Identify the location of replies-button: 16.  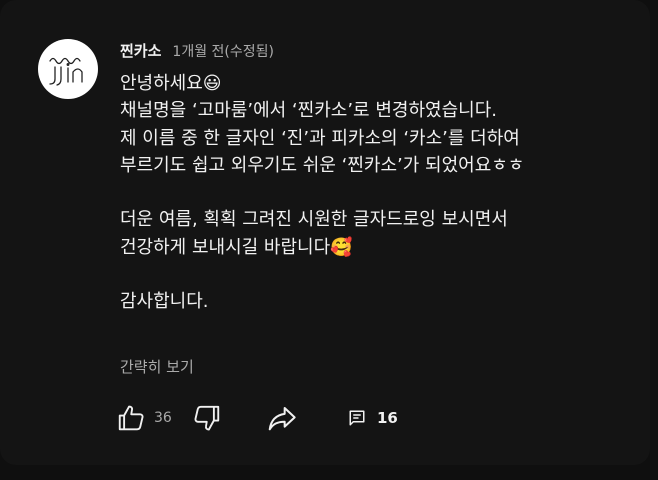
(373, 418).